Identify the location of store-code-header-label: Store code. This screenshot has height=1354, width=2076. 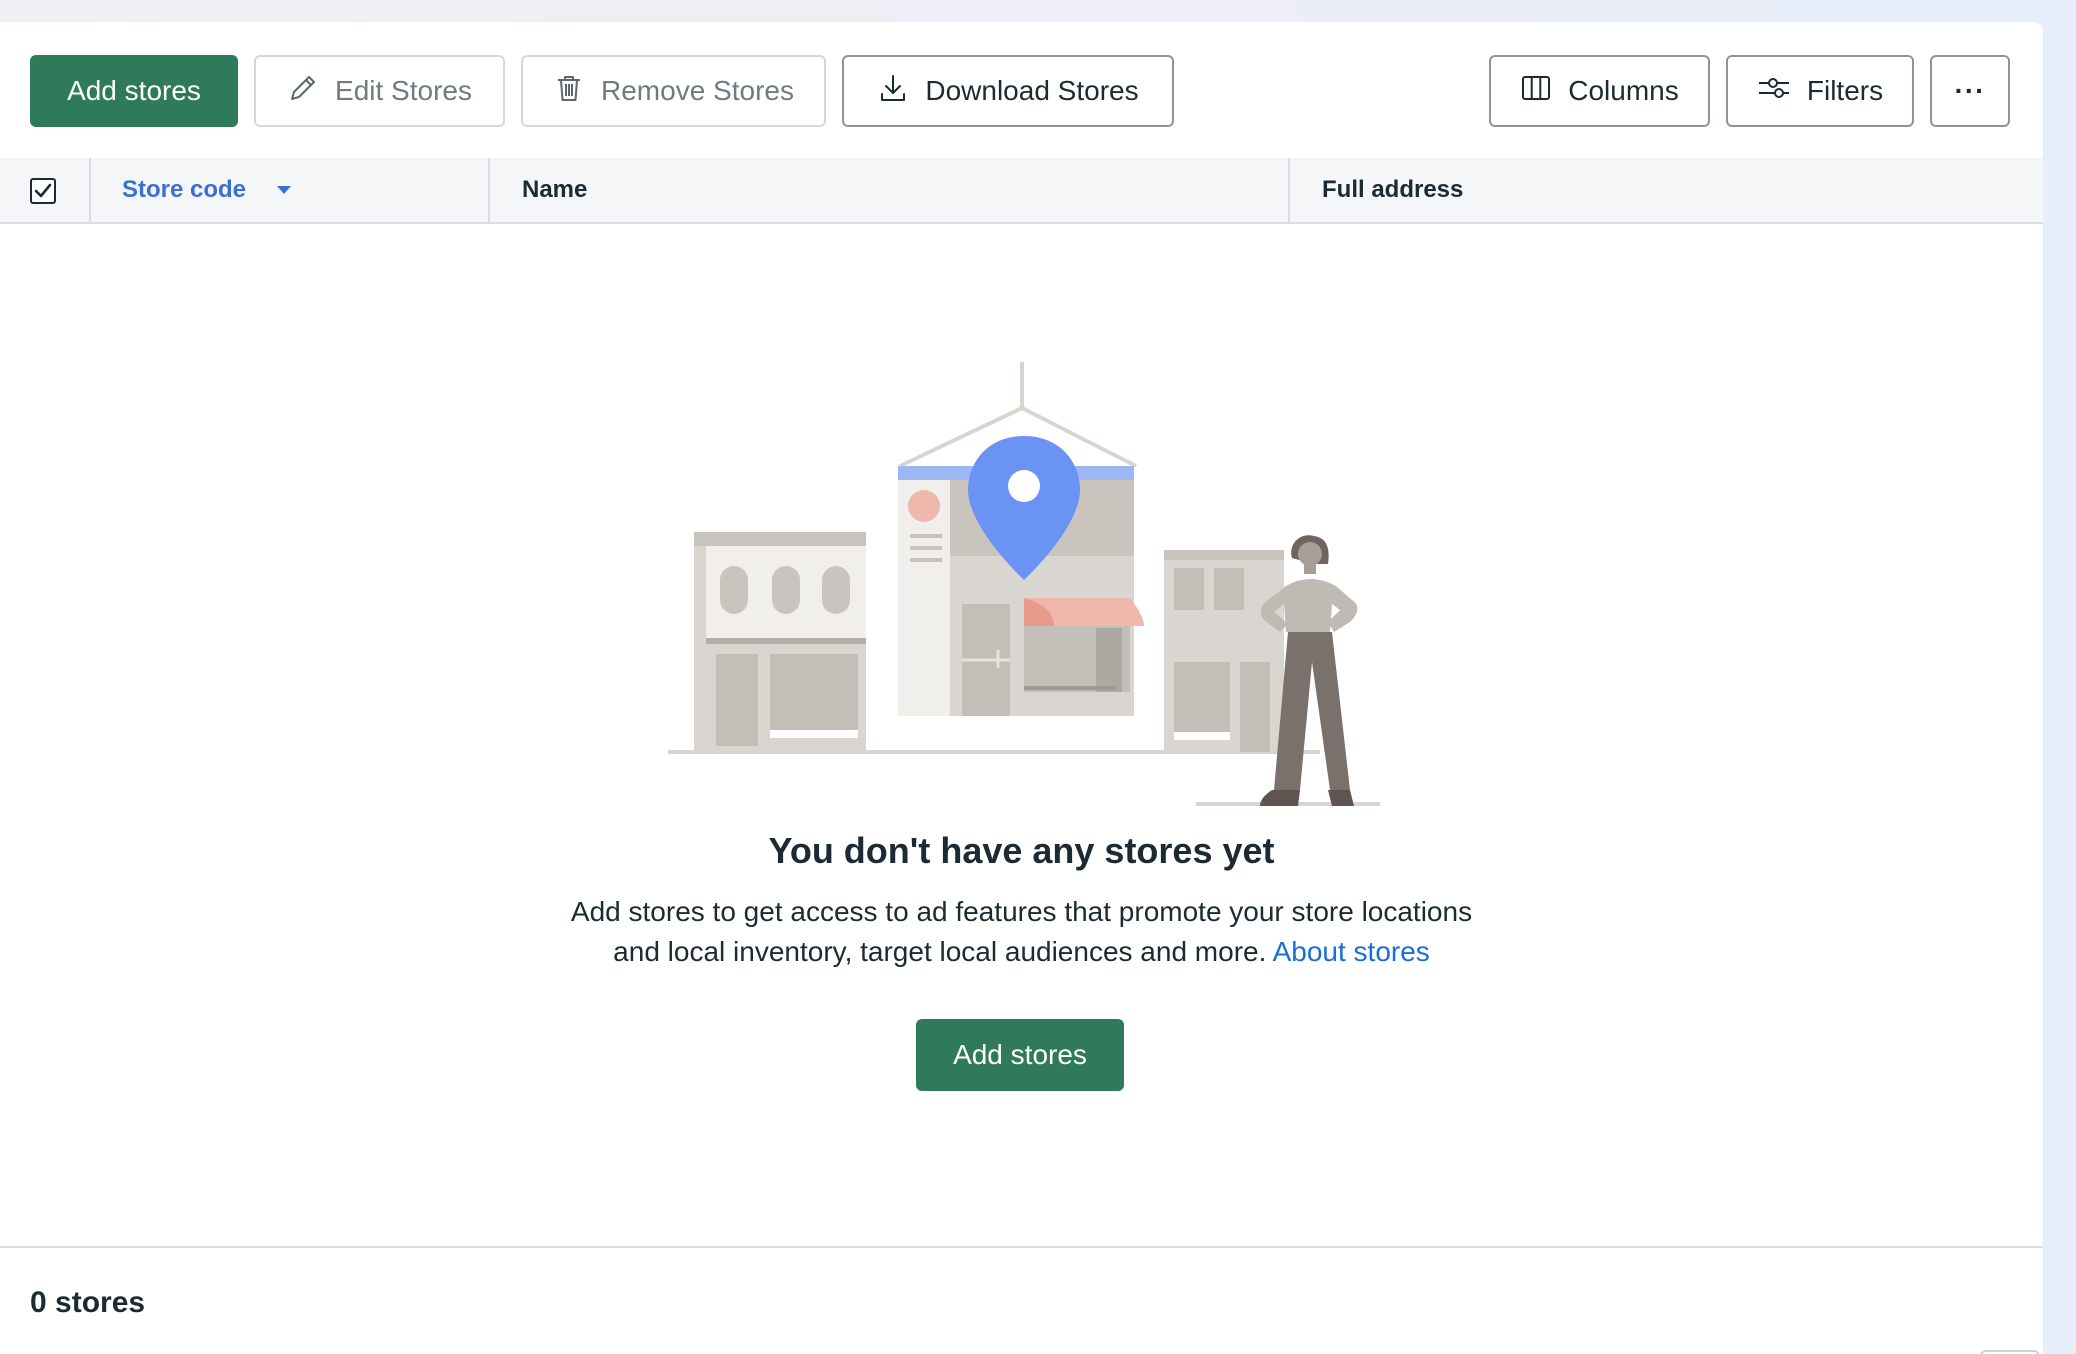
(184, 189).